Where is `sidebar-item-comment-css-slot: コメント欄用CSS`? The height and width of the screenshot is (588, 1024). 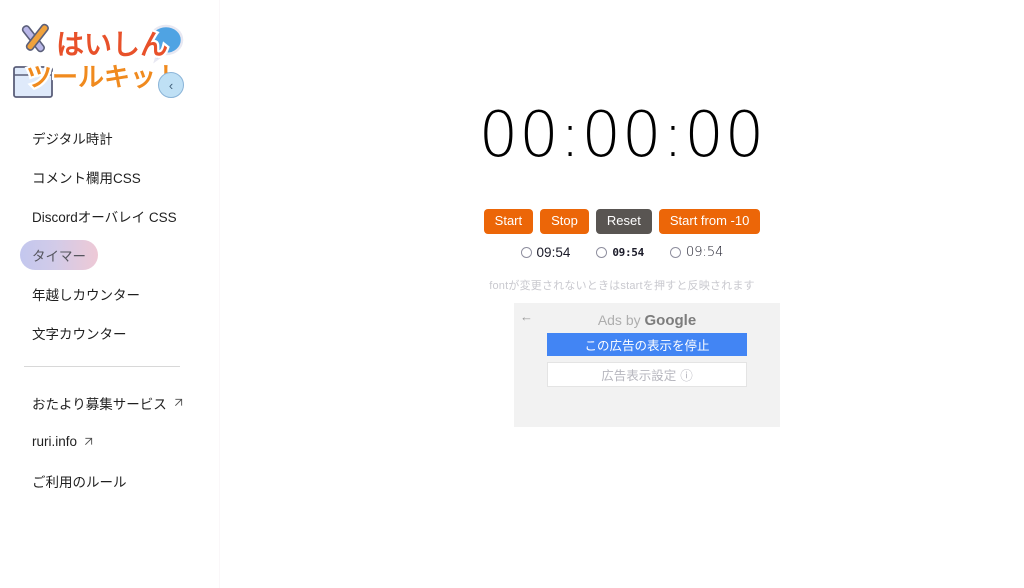 sidebar-item-comment-css-slot: コメント欄用CSS is located at coordinates (109, 176).